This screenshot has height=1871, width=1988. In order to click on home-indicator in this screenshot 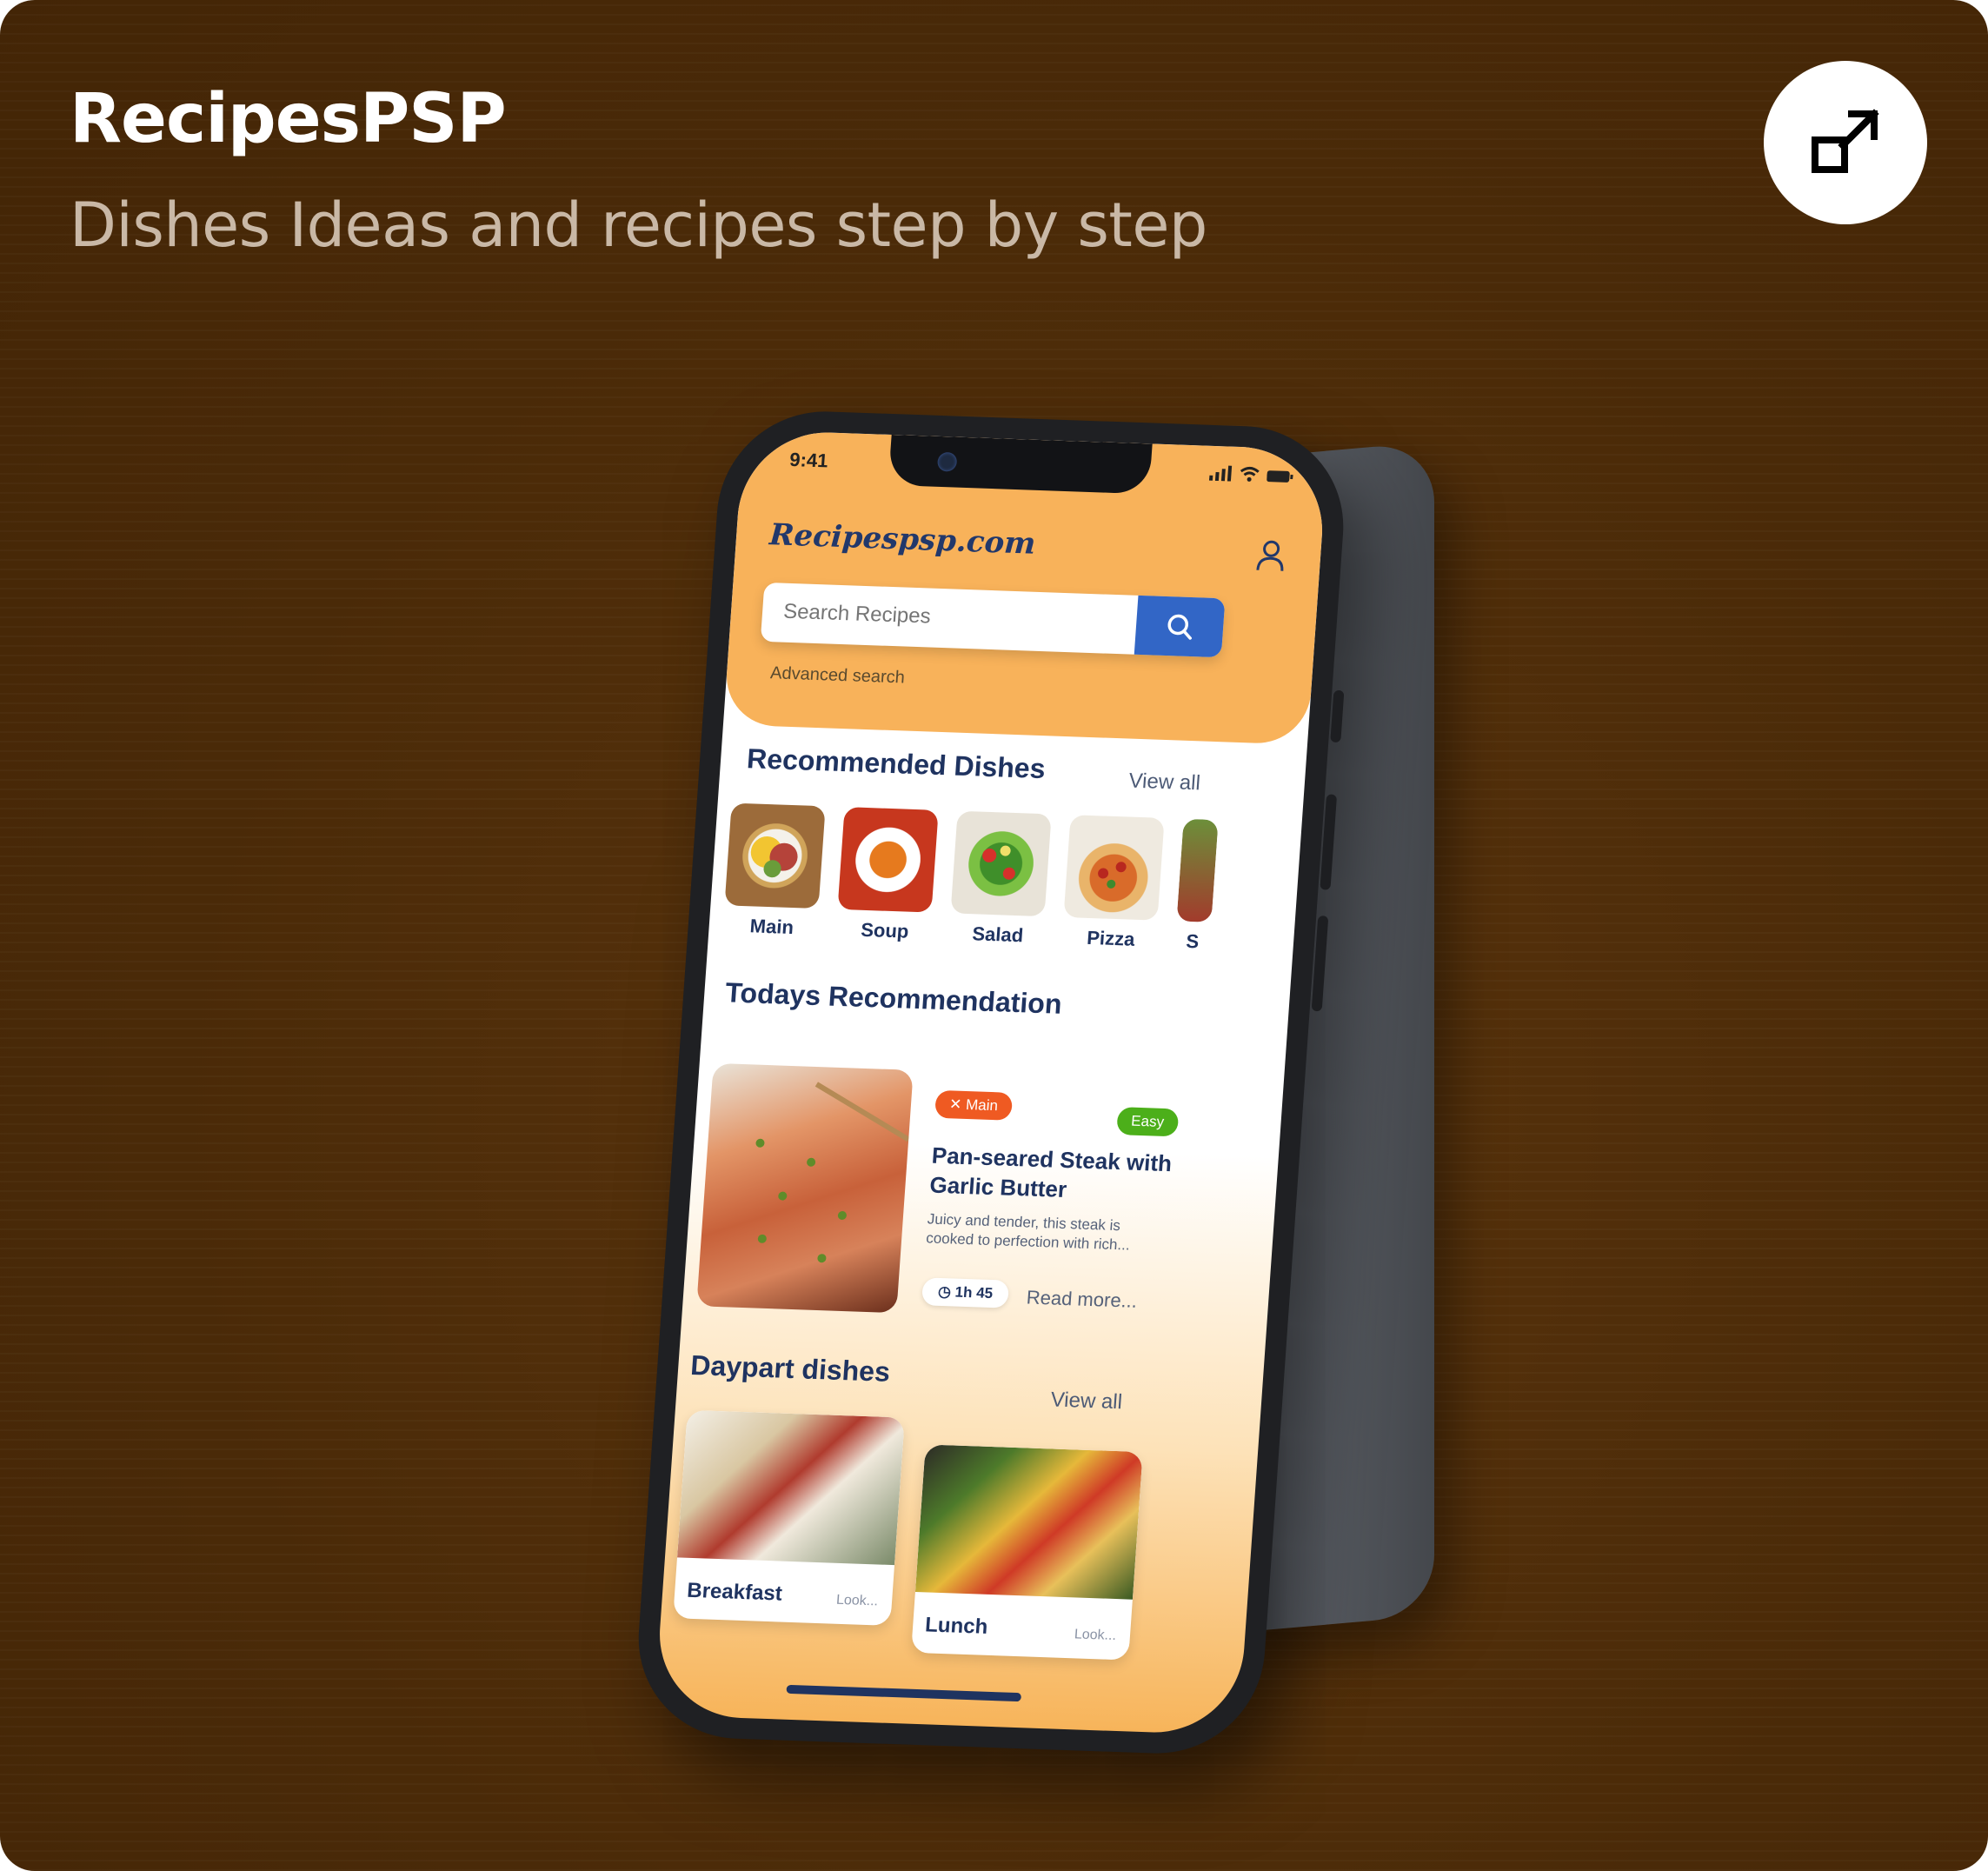, I will do `click(904, 1693)`.